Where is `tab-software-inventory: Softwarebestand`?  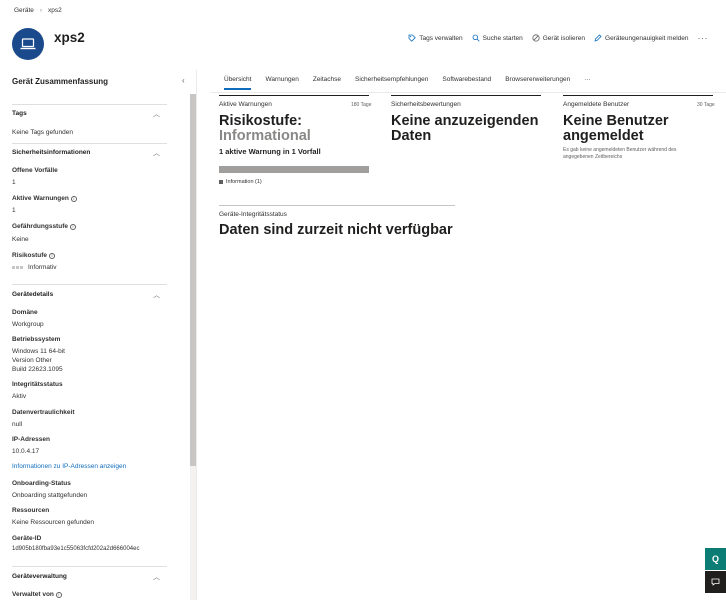 tab-software-inventory: Softwarebestand is located at coordinates (466, 83).